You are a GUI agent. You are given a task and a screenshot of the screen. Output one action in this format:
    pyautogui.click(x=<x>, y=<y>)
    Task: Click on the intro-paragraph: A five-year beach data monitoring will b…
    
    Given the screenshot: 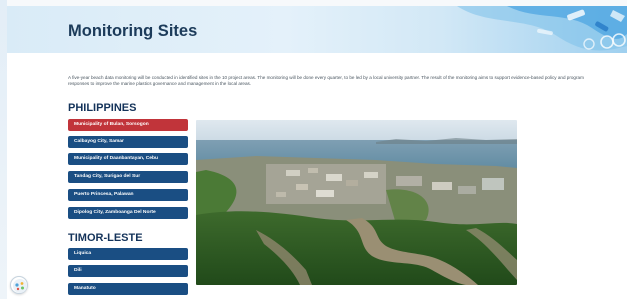 What is the action you would take?
    pyautogui.click(x=326, y=81)
    